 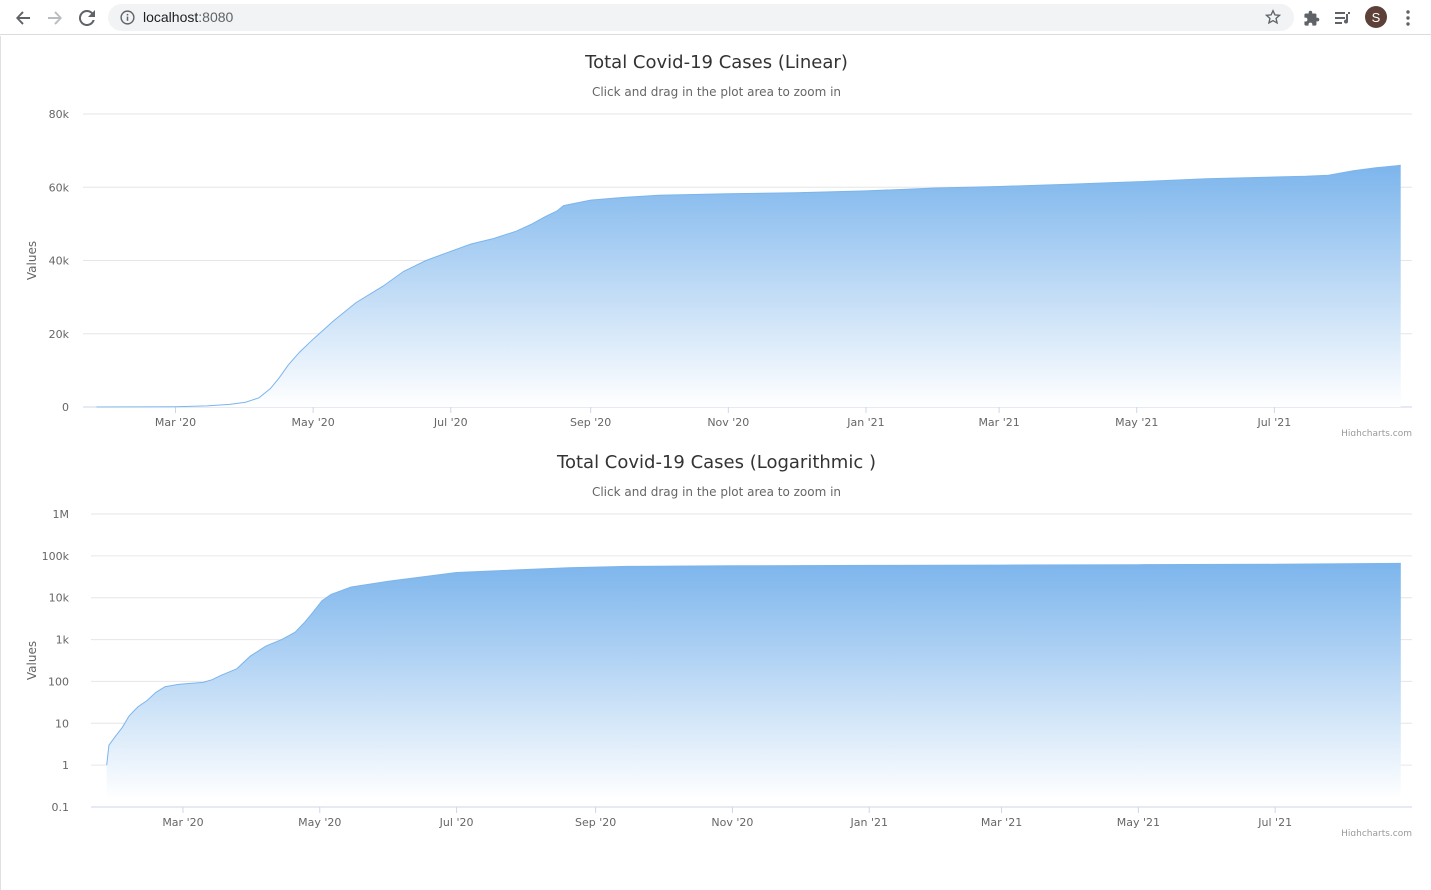 I want to click on browser-toolbar: localhost:8080 S, so click(x=715, y=17).